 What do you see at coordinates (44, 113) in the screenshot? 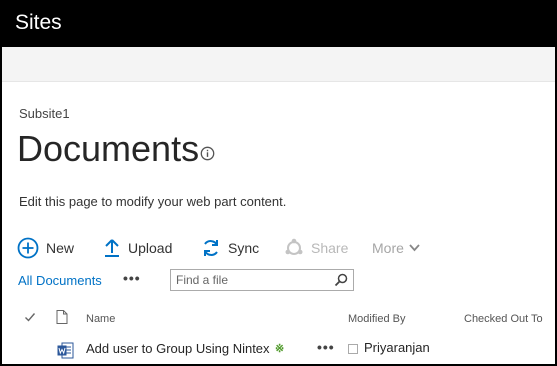
I see `breadcrumb: Subsite1` at bounding box center [44, 113].